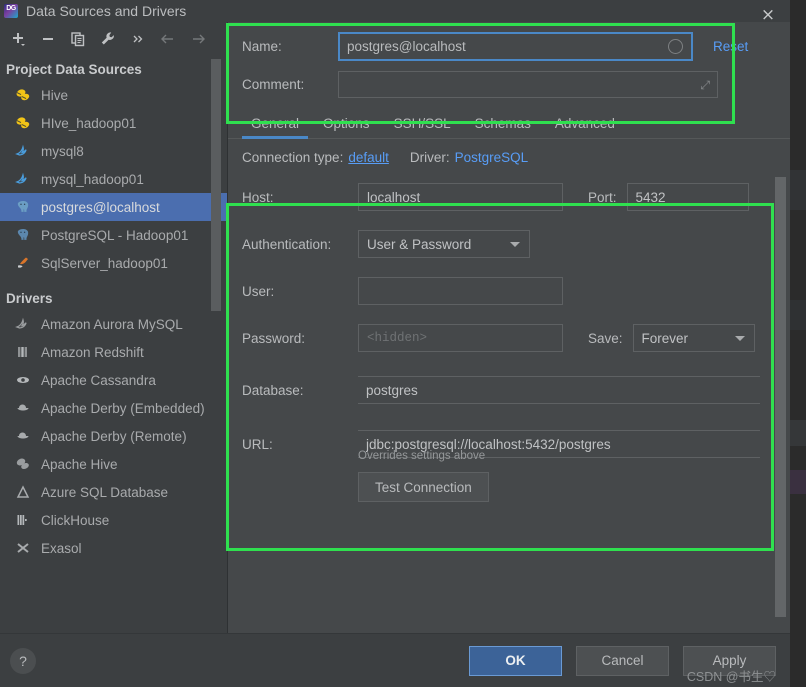 This screenshot has width=806, height=687. I want to click on back-button, so click(168, 39).